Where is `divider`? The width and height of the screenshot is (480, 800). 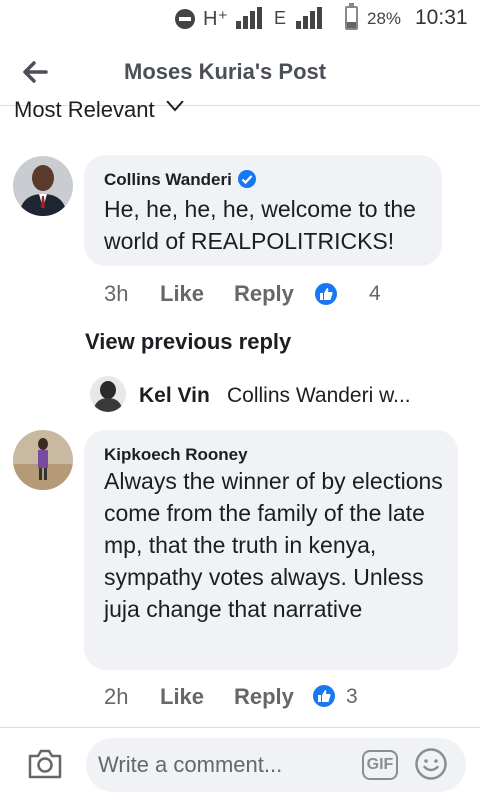 divider is located at coordinates (240, 727).